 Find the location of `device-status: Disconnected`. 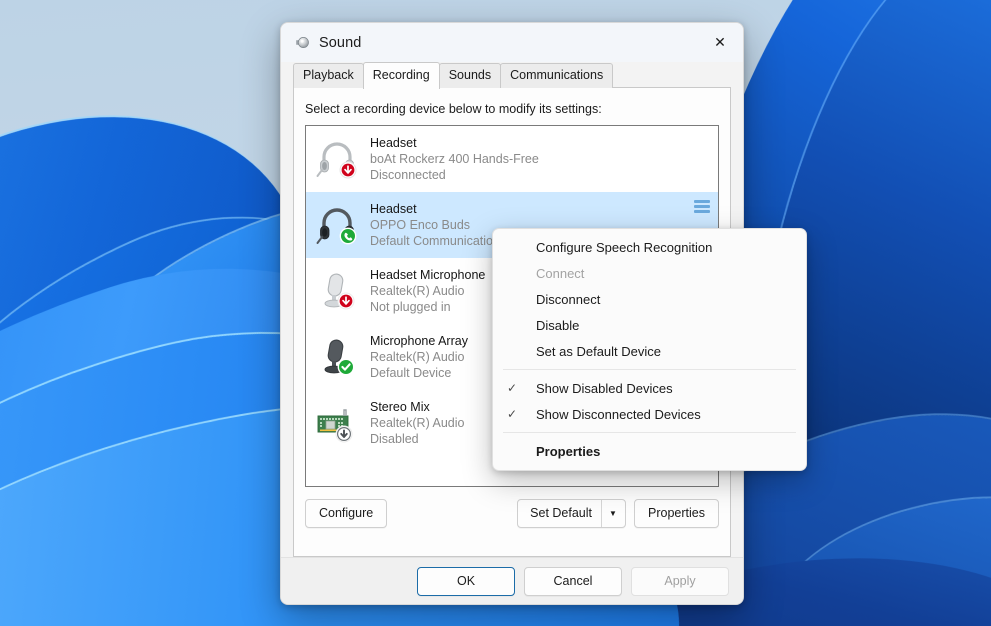

device-status: Disconnected is located at coordinates (408, 175).